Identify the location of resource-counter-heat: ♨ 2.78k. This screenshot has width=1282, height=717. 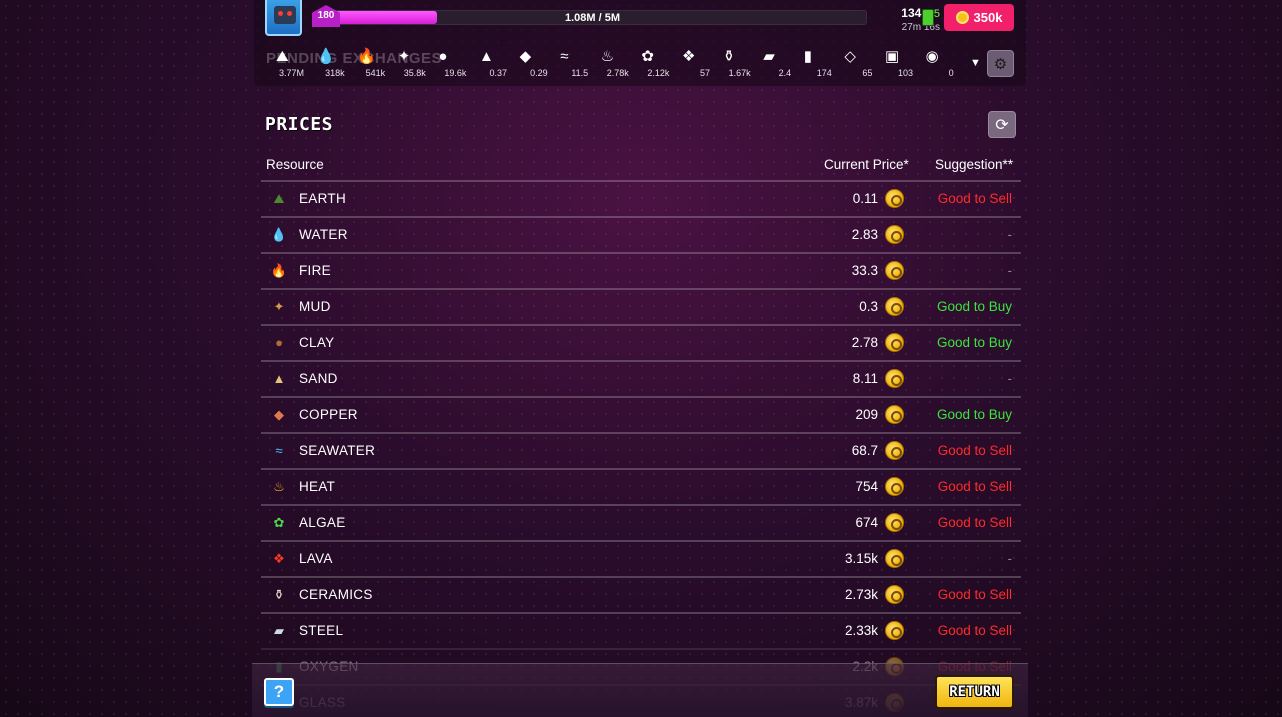
(610, 62).